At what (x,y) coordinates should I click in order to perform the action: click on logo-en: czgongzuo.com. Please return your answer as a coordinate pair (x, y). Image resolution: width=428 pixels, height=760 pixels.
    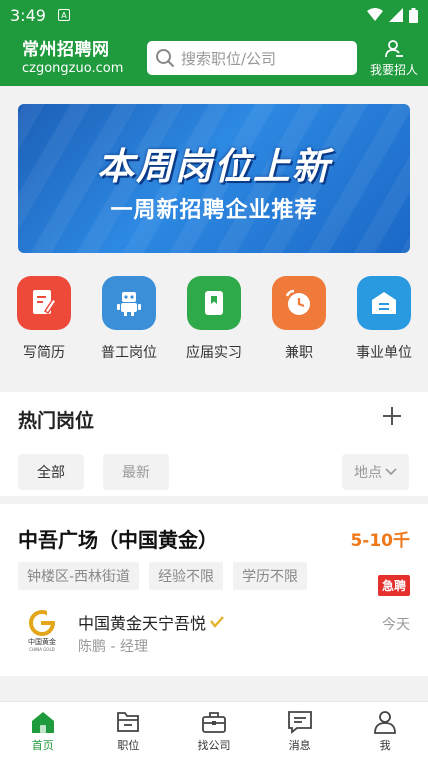
    Looking at the image, I should click on (73, 68).